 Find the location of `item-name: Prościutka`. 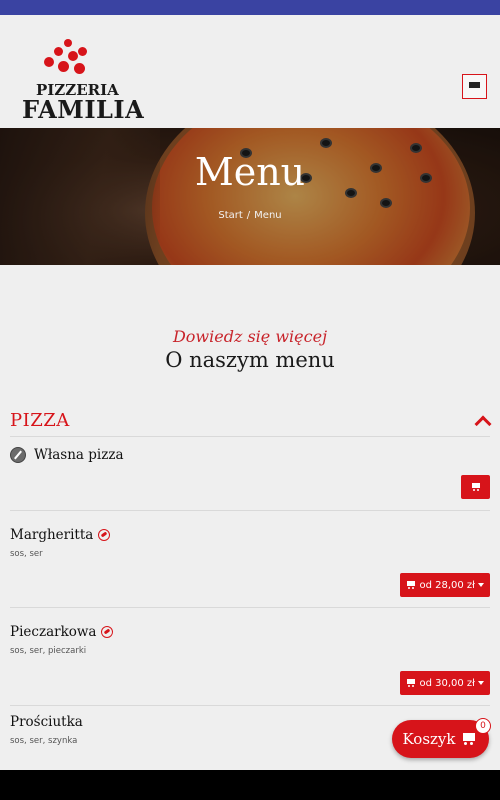

item-name: Prościutka is located at coordinates (46, 722).